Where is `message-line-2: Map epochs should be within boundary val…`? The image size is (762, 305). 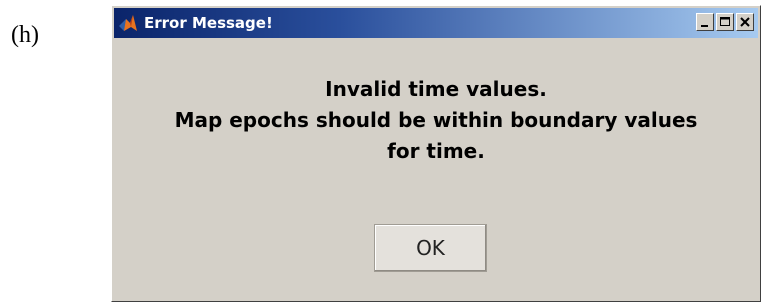 message-line-2: Map epochs should be within boundary val… is located at coordinates (436, 120).